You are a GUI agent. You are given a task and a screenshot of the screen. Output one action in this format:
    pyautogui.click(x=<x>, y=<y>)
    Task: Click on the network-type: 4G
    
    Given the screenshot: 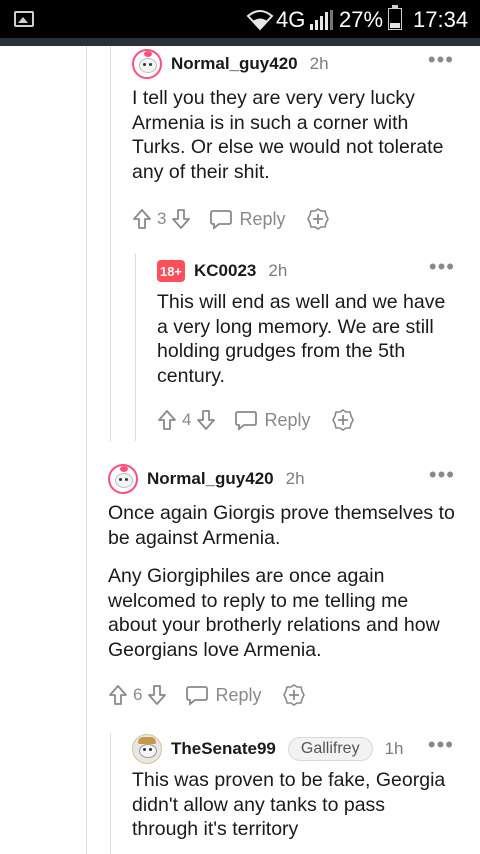 What is the action you would take?
    pyautogui.click(x=291, y=19)
    